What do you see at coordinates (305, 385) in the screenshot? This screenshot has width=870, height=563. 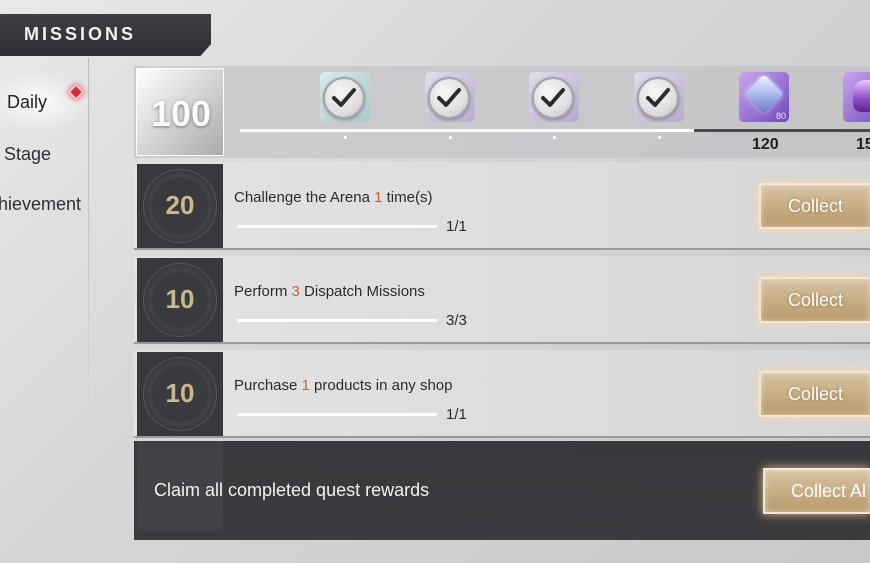 I see `mission-target: 1` at bounding box center [305, 385].